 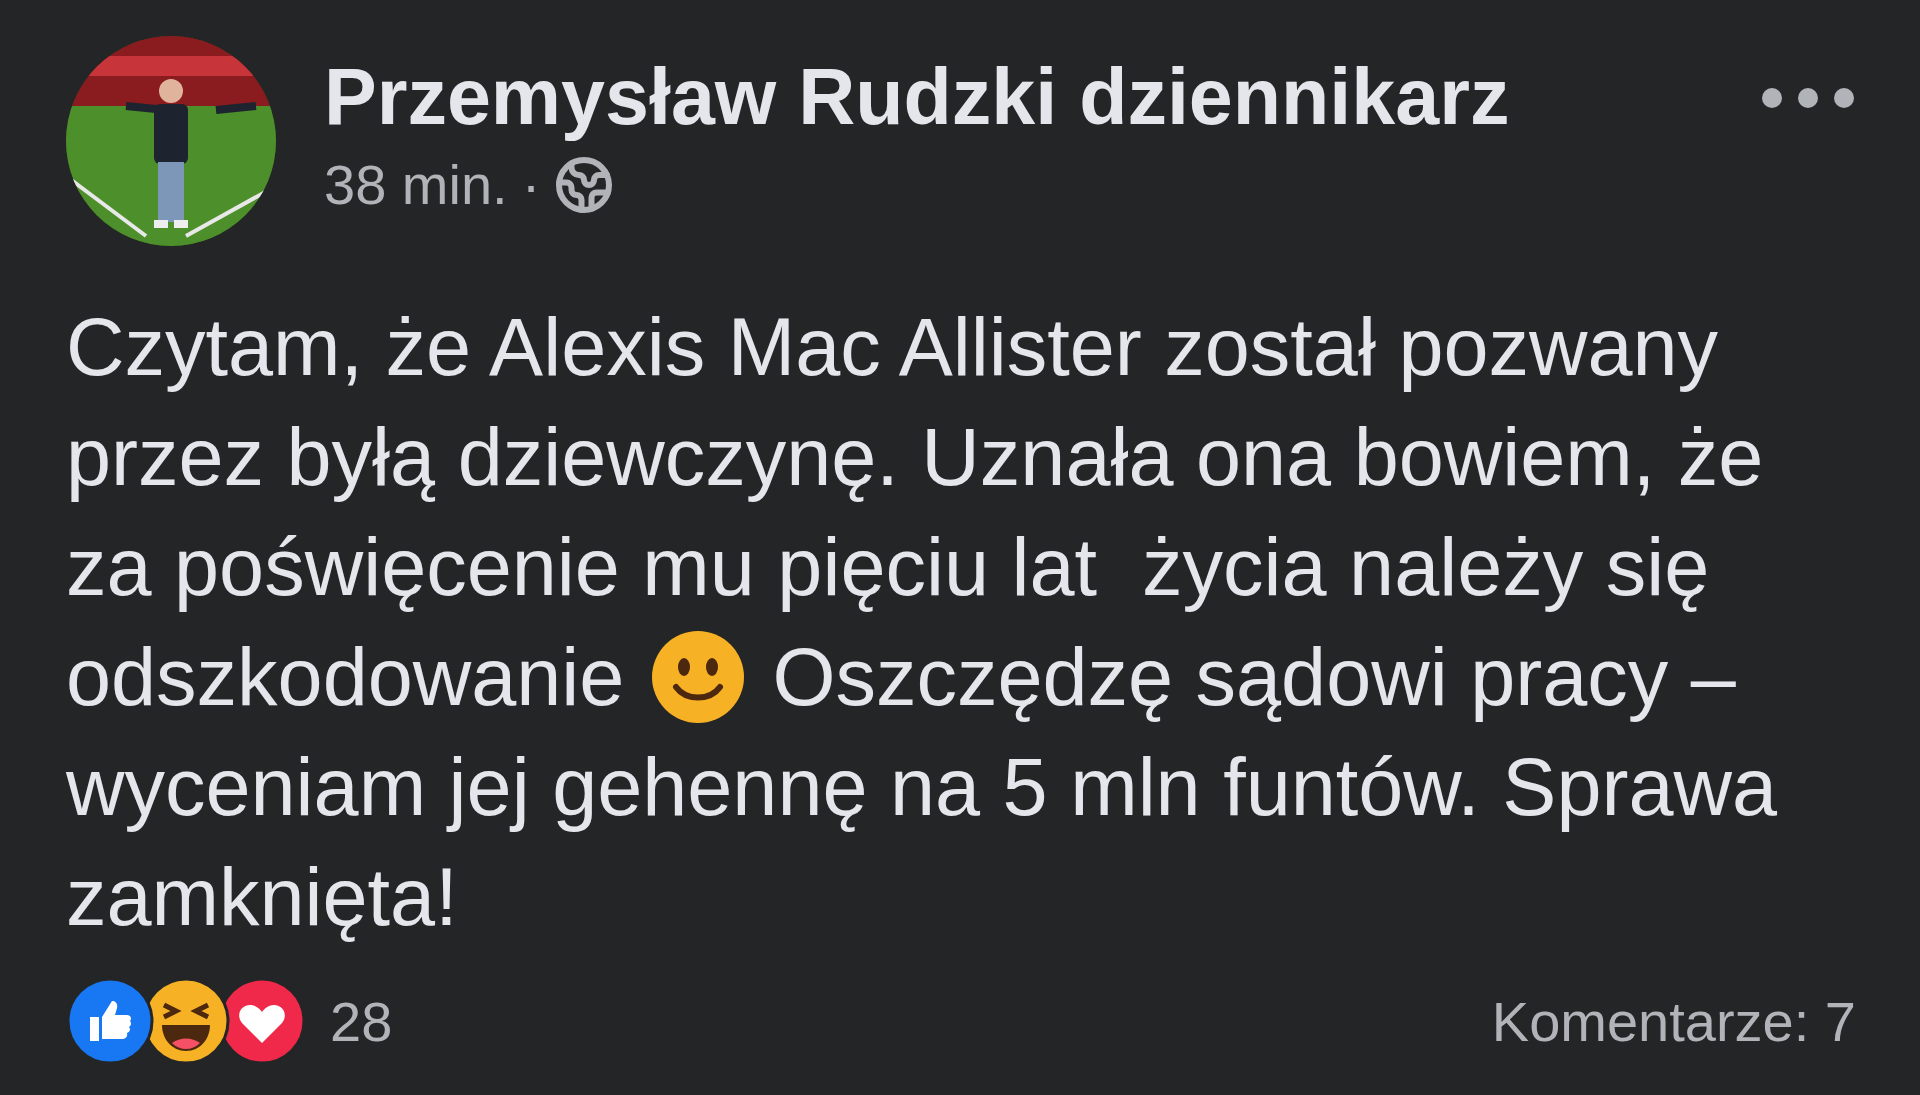 What do you see at coordinates (262, 897) in the screenshot?
I see `post-text: zamknięta!` at bounding box center [262, 897].